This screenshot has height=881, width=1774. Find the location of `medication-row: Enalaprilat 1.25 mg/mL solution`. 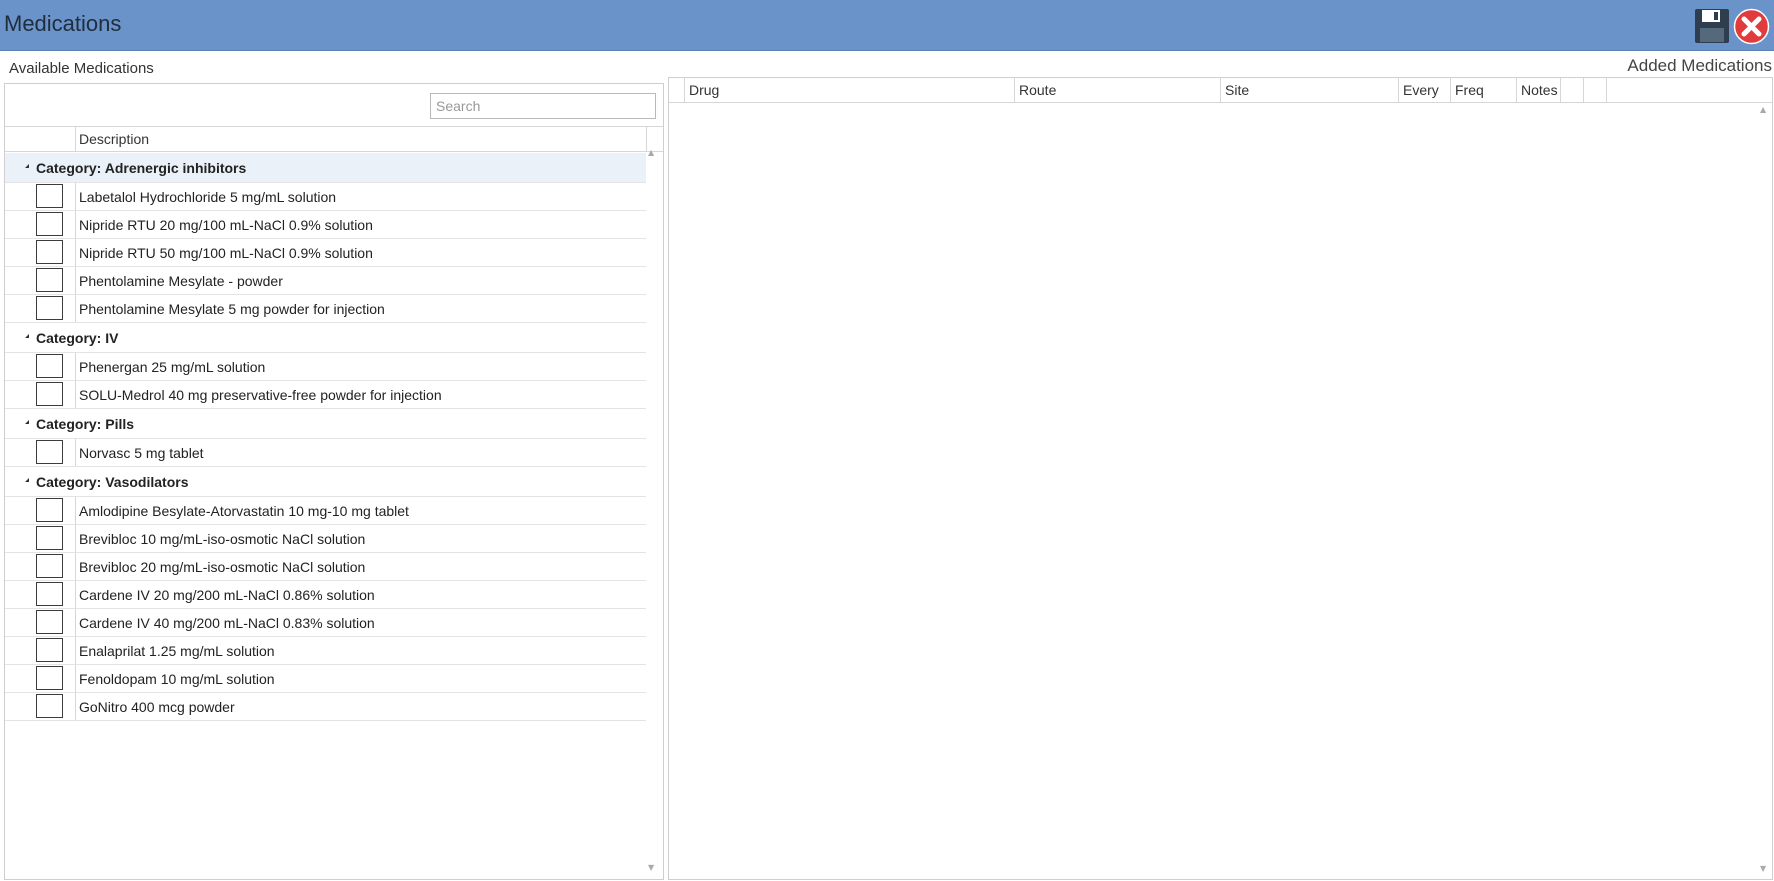

medication-row: Enalaprilat 1.25 mg/mL solution is located at coordinates (325, 651).